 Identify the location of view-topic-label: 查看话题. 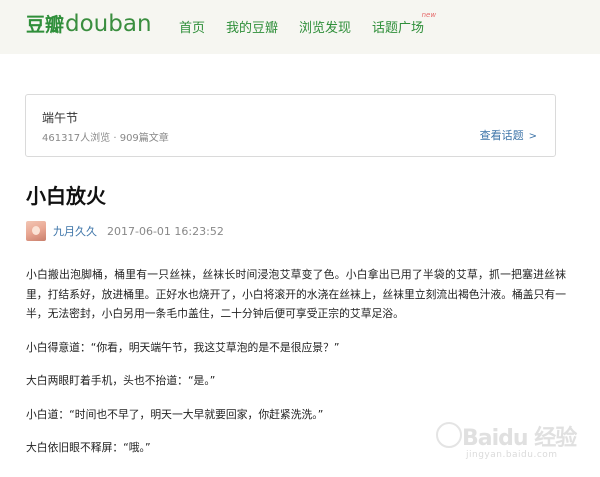
(501, 135).